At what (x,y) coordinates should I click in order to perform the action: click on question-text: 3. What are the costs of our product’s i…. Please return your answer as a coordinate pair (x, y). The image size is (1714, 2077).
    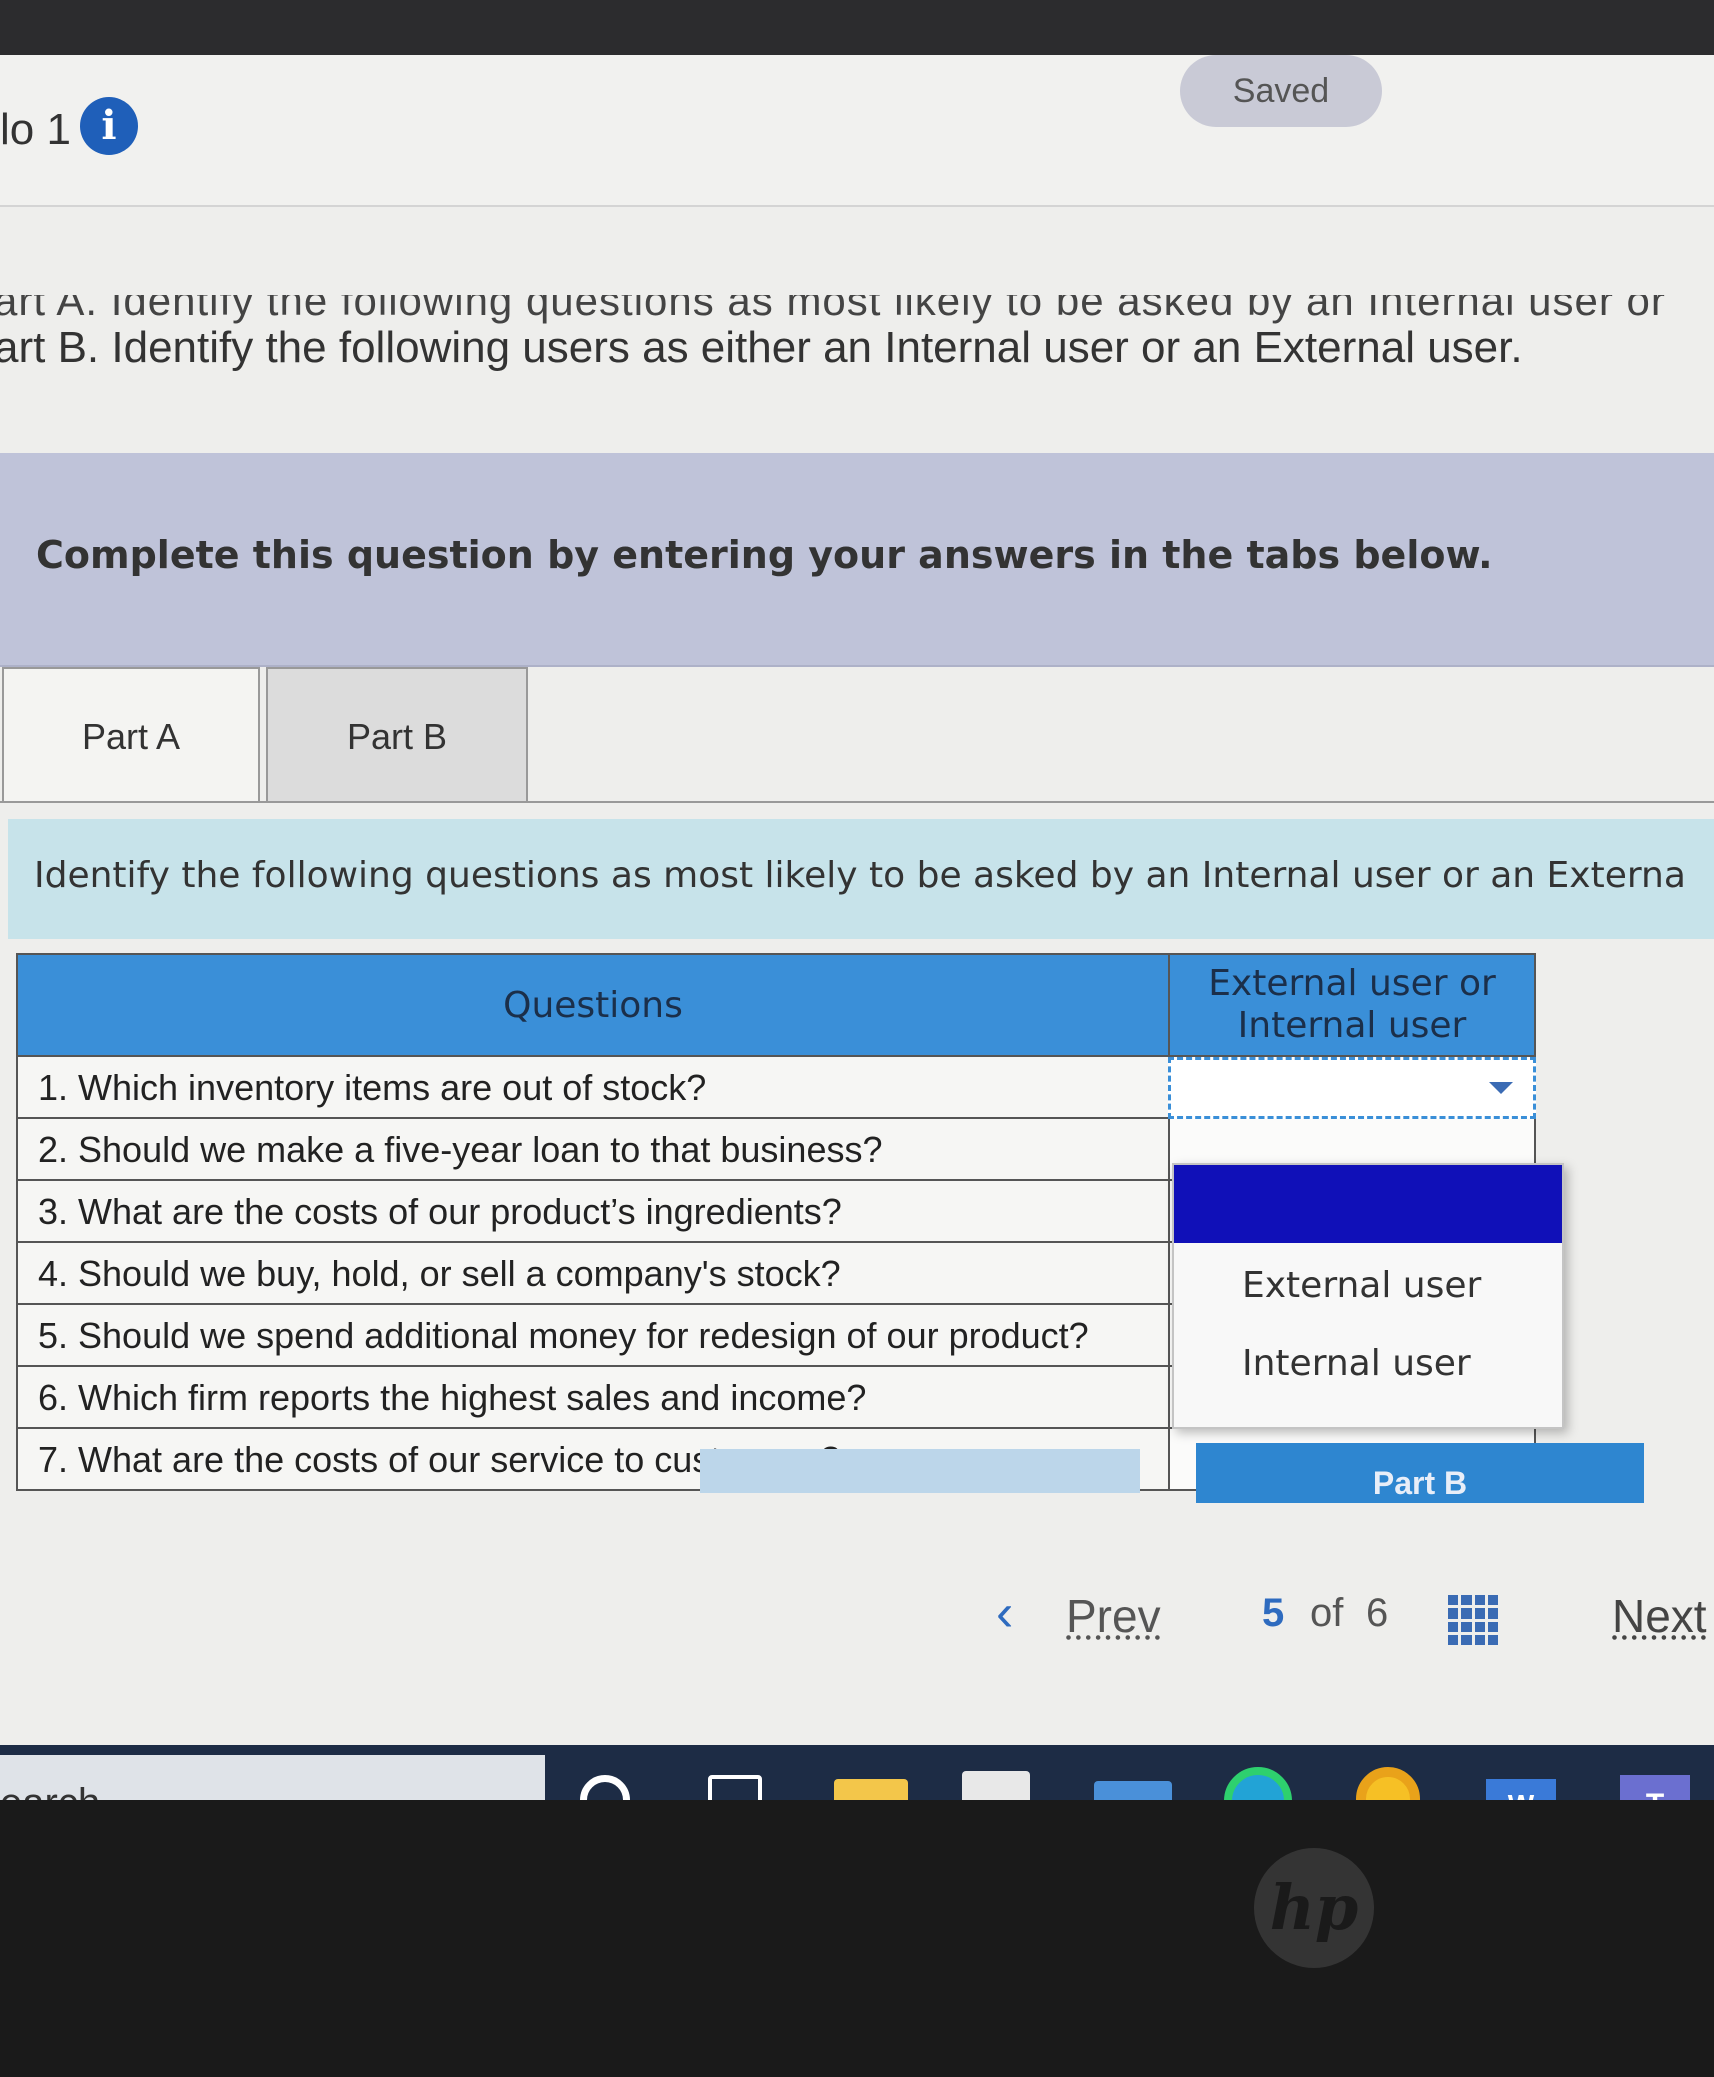
    Looking at the image, I should click on (440, 1211).